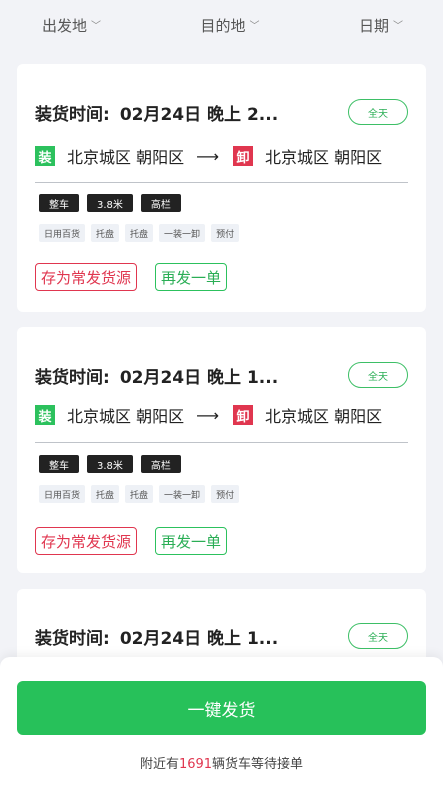 The width and height of the screenshot is (443, 793). What do you see at coordinates (221, 708) in the screenshot?
I see `one-click-ship-button: 一键发货` at bounding box center [221, 708].